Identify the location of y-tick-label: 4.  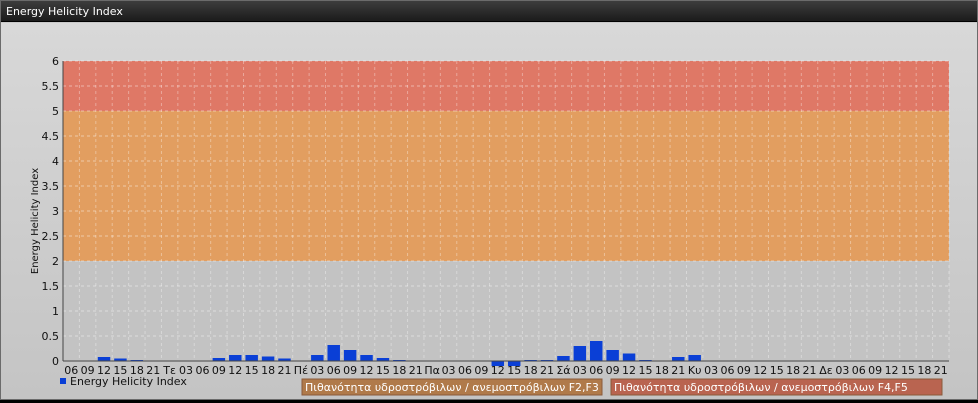
(55, 161).